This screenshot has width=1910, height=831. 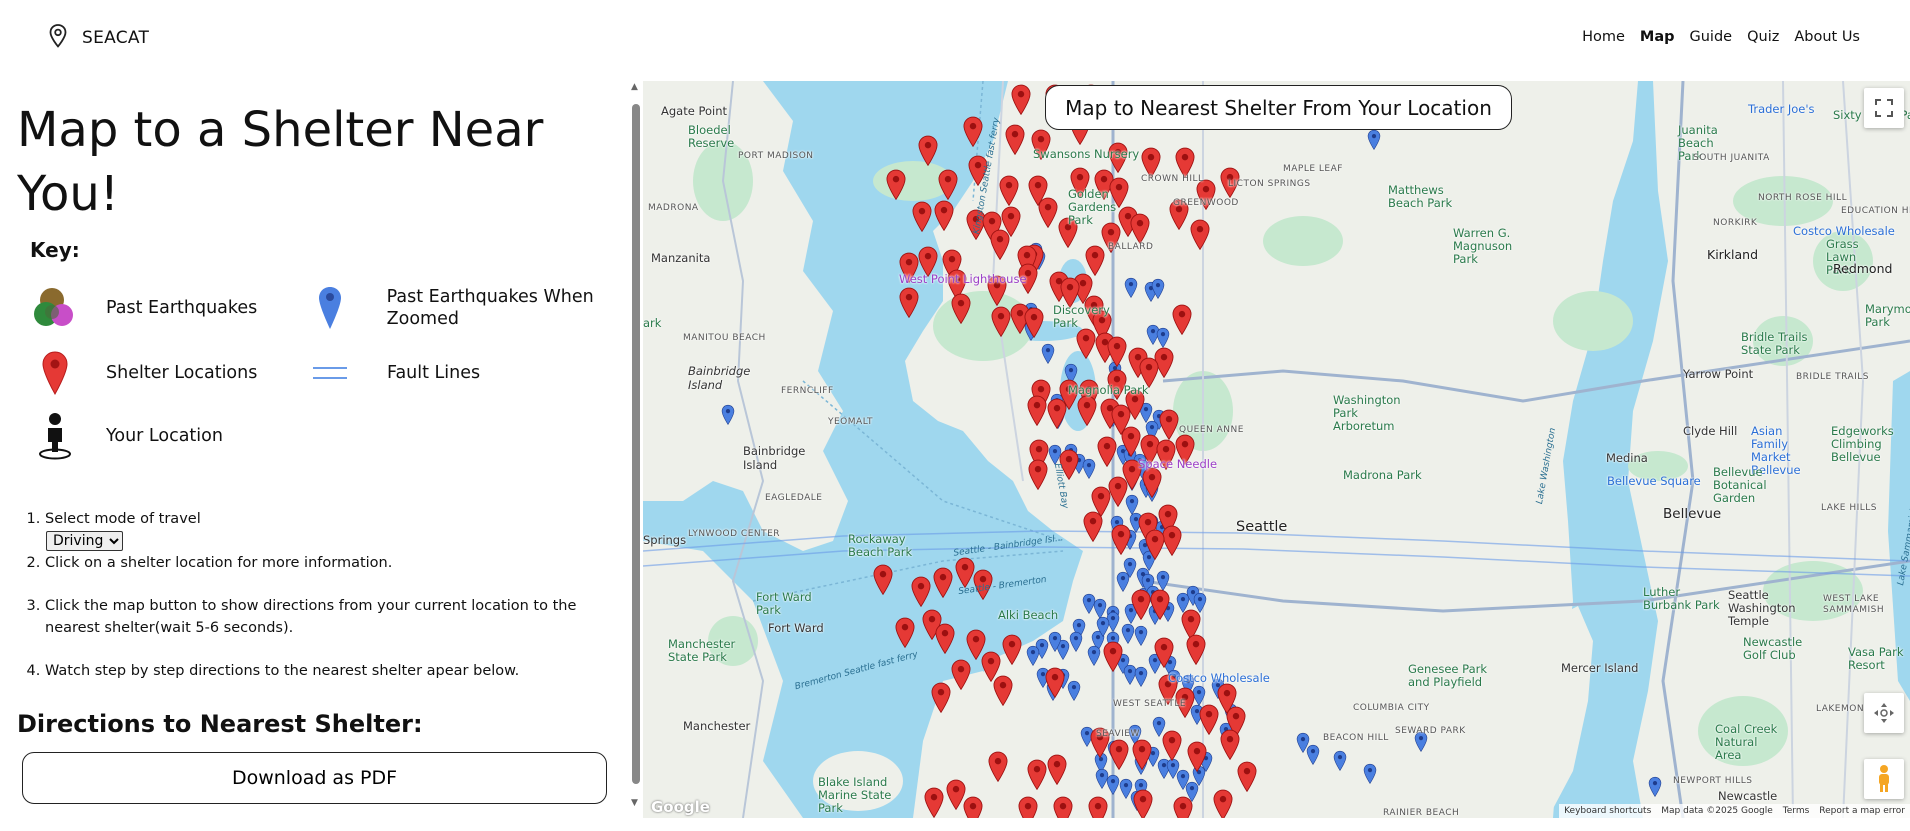 I want to click on left-panel-scrollbar: ▲ ▼, so click(x=636, y=447).